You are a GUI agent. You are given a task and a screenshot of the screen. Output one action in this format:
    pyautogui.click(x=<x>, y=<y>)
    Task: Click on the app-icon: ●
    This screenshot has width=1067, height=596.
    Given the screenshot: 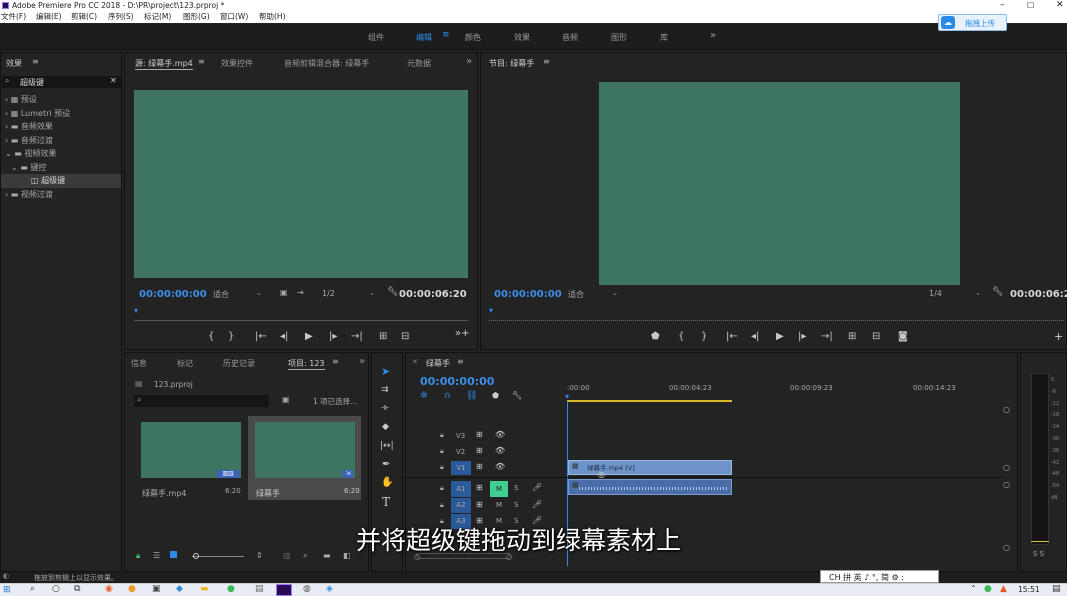 What is the action you would take?
    pyautogui.click(x=132, y=589)
    